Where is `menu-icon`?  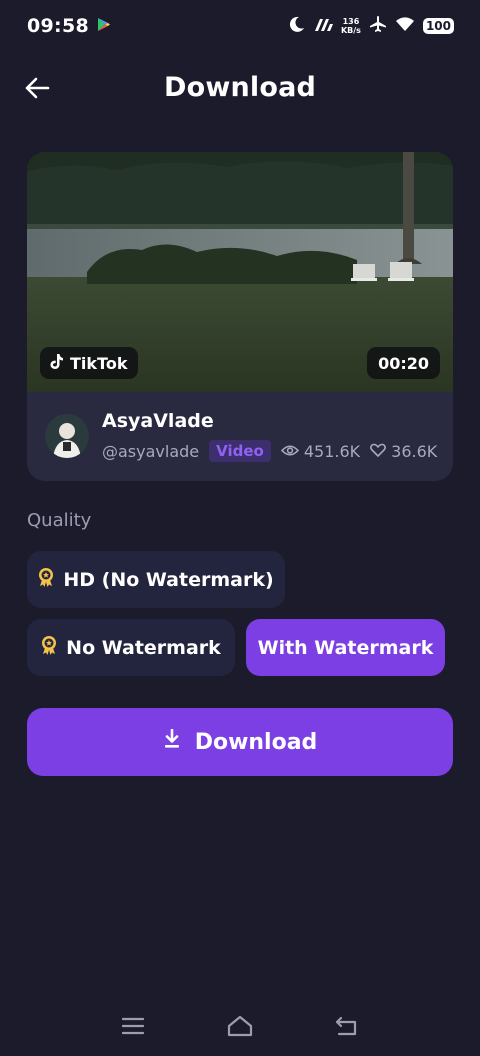 menu-icon is located at coordinates (133, 1028).